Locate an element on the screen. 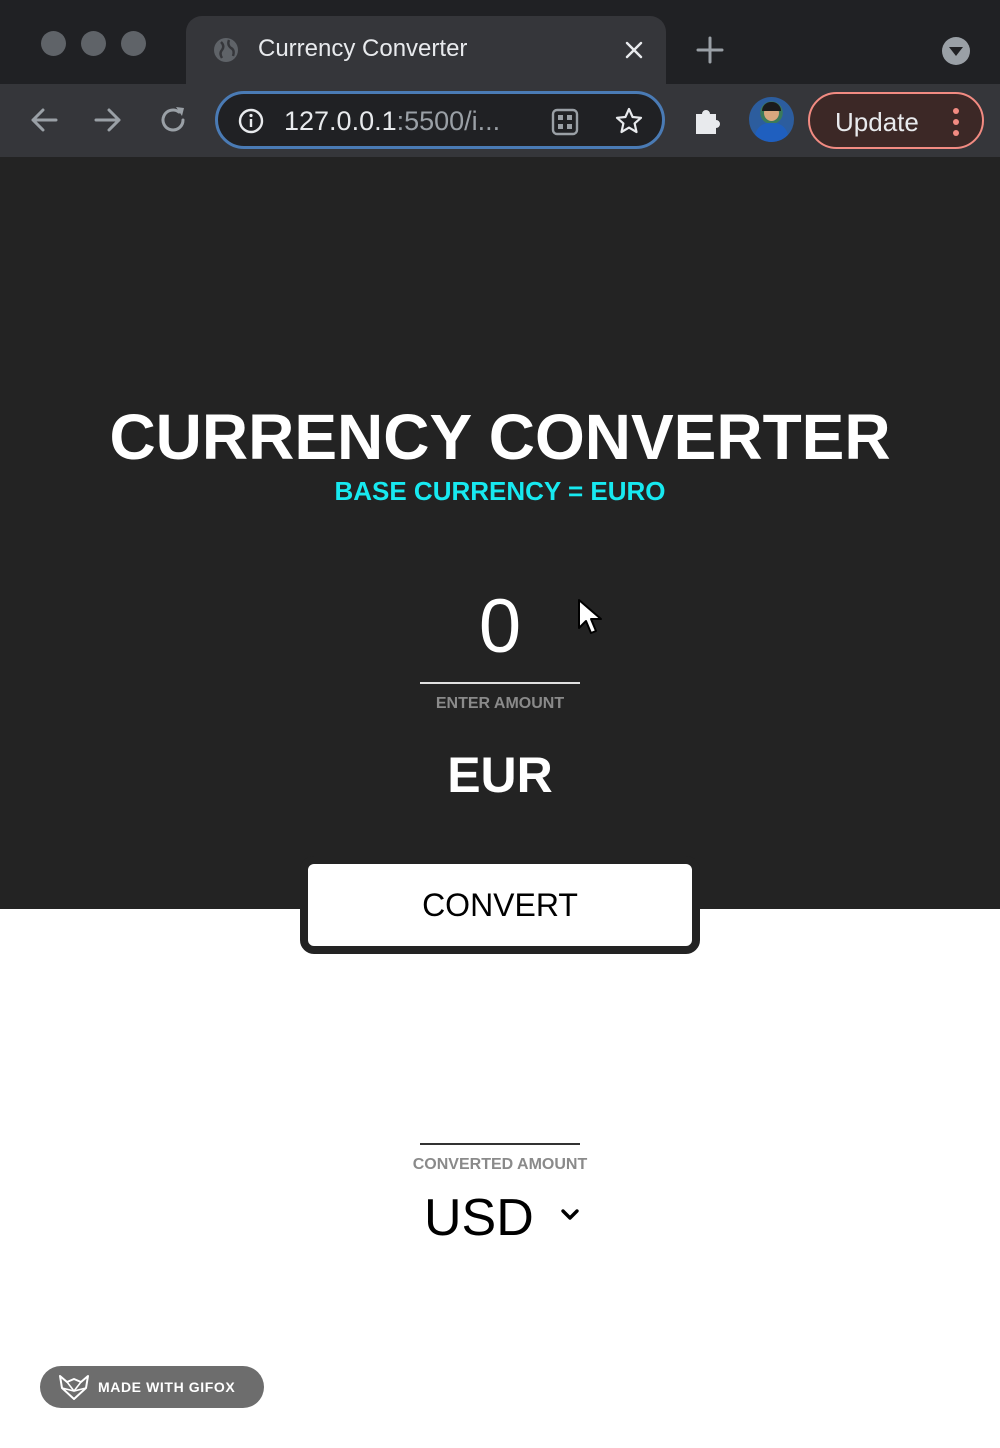 This screenshot has height=1448, width=1000. target-currency-value: USD is located at coordinates (479, 1218).